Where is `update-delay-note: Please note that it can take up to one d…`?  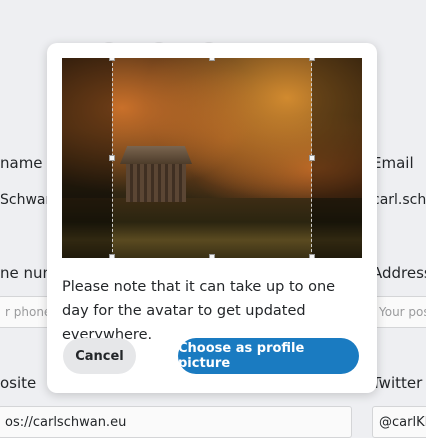 update-delay-note: Please note that it can take up to one d… is located at coordinates (199, 311).